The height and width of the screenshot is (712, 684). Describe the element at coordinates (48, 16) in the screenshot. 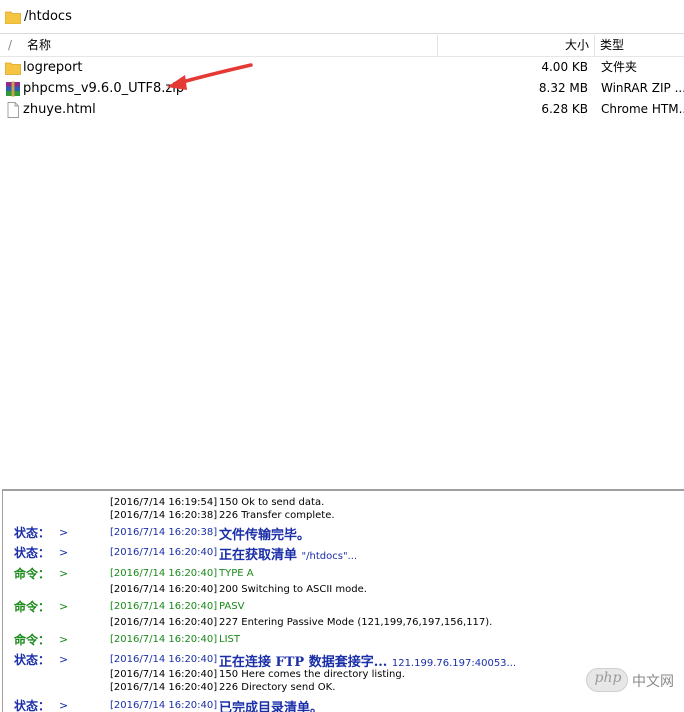

I see `current-path: /htdocs` at that location.